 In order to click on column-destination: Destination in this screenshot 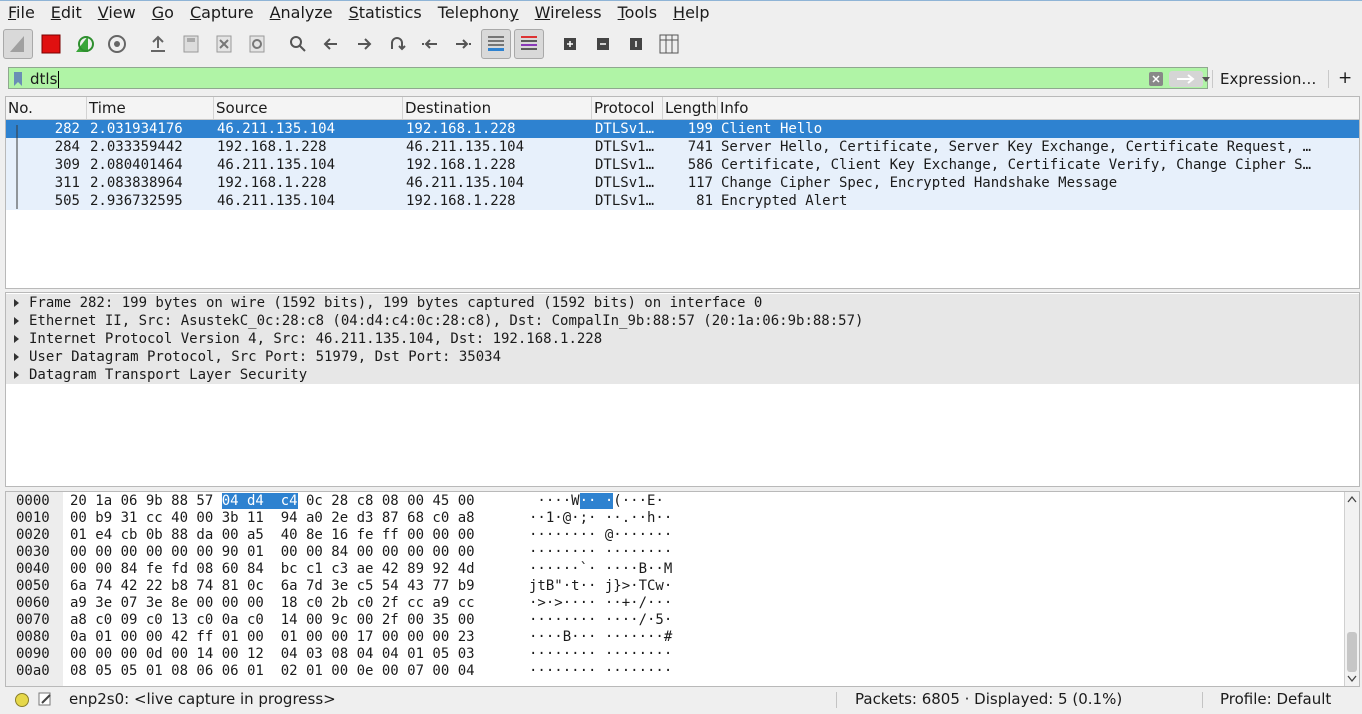, I will do `click(497, 108)`.